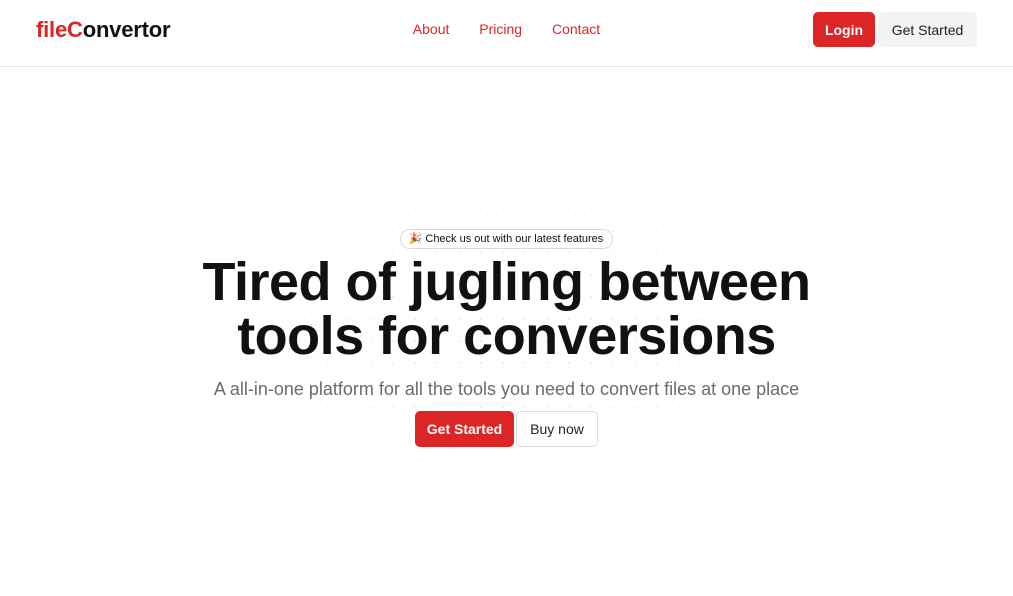  Describe the element at coordinates (51, 29) in the screenshot. I see `logo-part-file: file` at that location.